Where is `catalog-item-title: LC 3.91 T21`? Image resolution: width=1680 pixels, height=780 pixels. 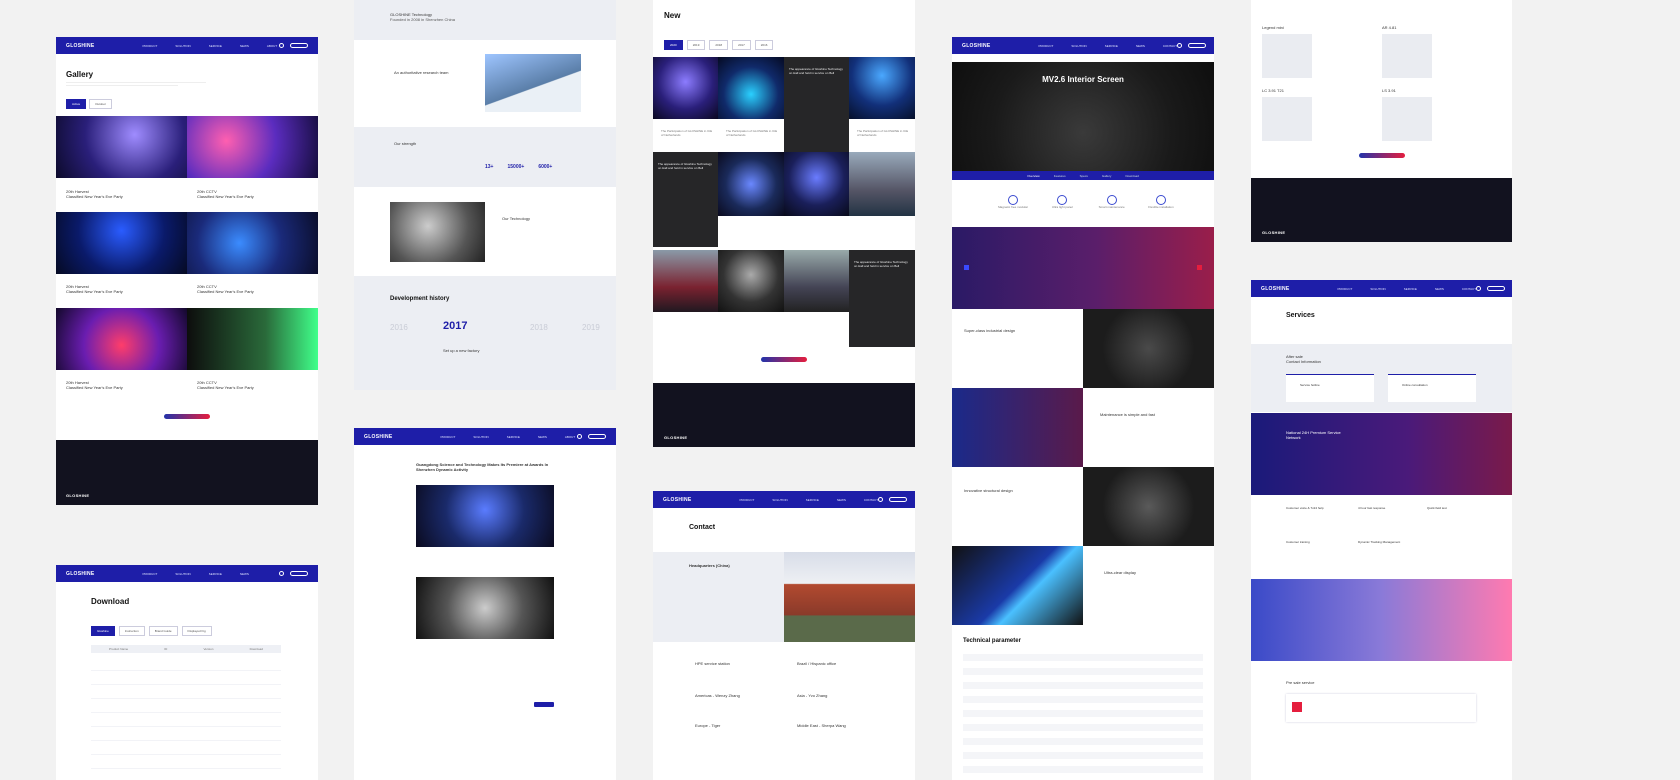
catalog-item-title: LC 3.91 T21 is located at coordinates (1273, 90).